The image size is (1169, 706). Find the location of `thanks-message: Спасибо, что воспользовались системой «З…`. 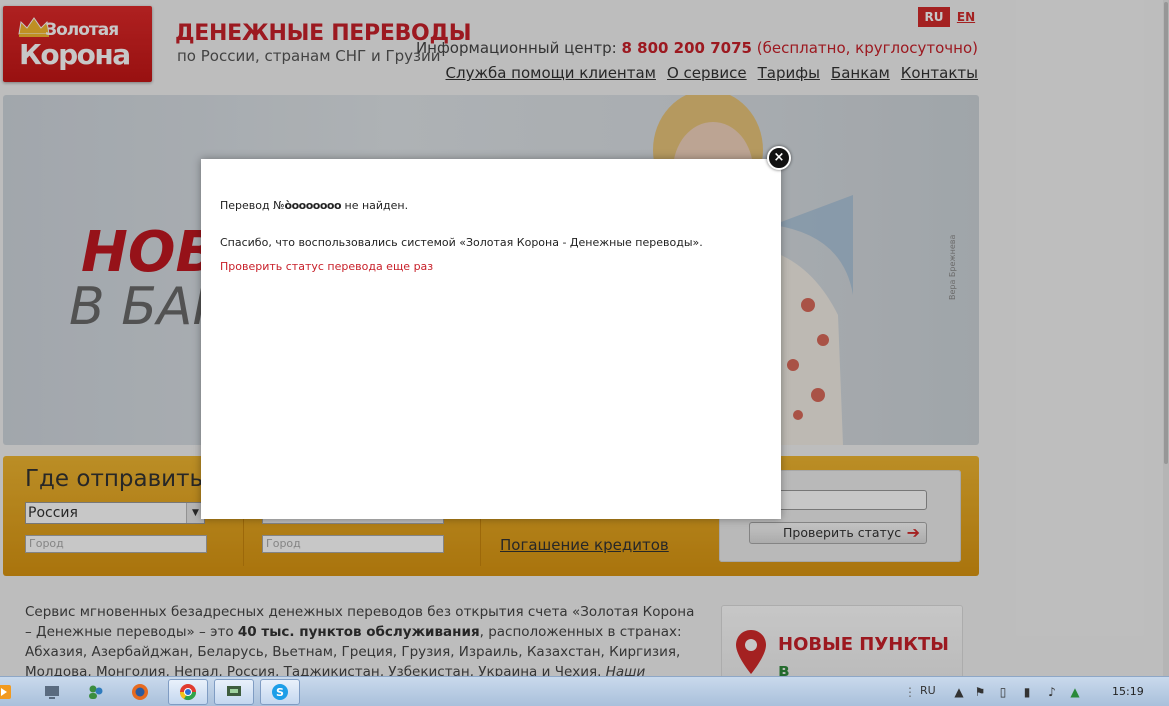

thanks-message: Спасибо, что воспользовались системой «З… is located at coordinates (461, 242).